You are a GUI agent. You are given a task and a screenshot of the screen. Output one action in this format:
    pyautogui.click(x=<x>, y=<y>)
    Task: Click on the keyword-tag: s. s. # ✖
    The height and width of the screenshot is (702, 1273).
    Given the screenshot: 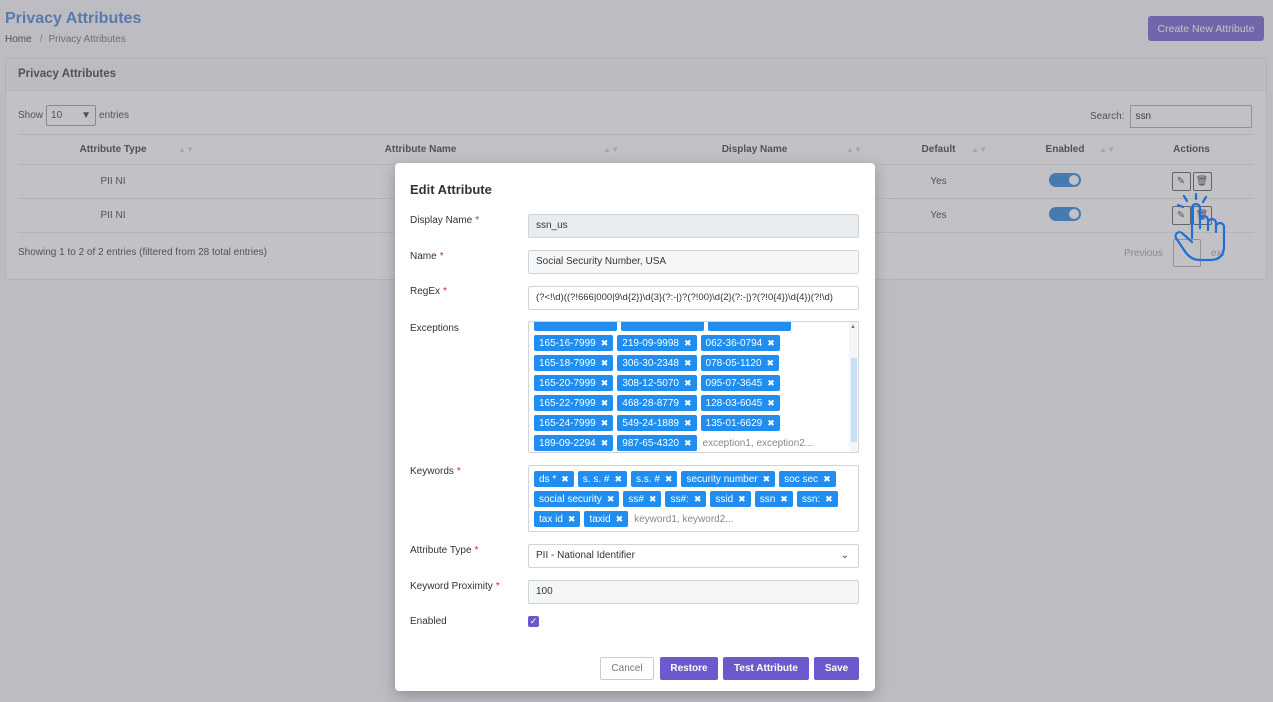 What is the action you would take?
    pyautogui.click(x=602, y=479)
    